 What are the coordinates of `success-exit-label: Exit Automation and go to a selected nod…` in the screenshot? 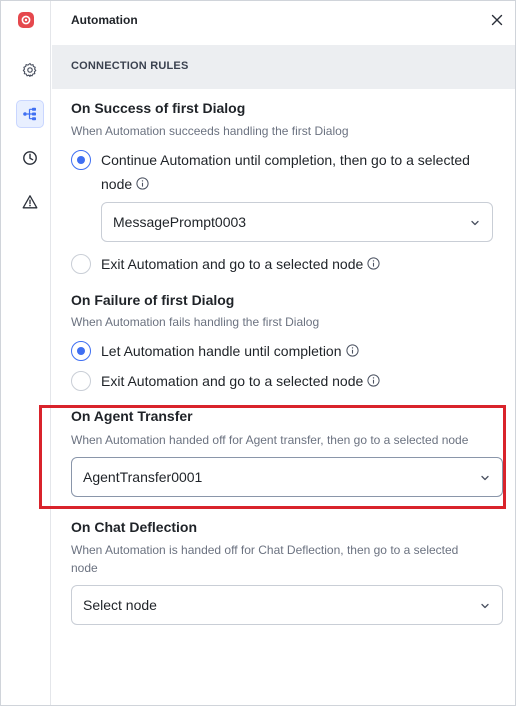 It's located at (232, 264).